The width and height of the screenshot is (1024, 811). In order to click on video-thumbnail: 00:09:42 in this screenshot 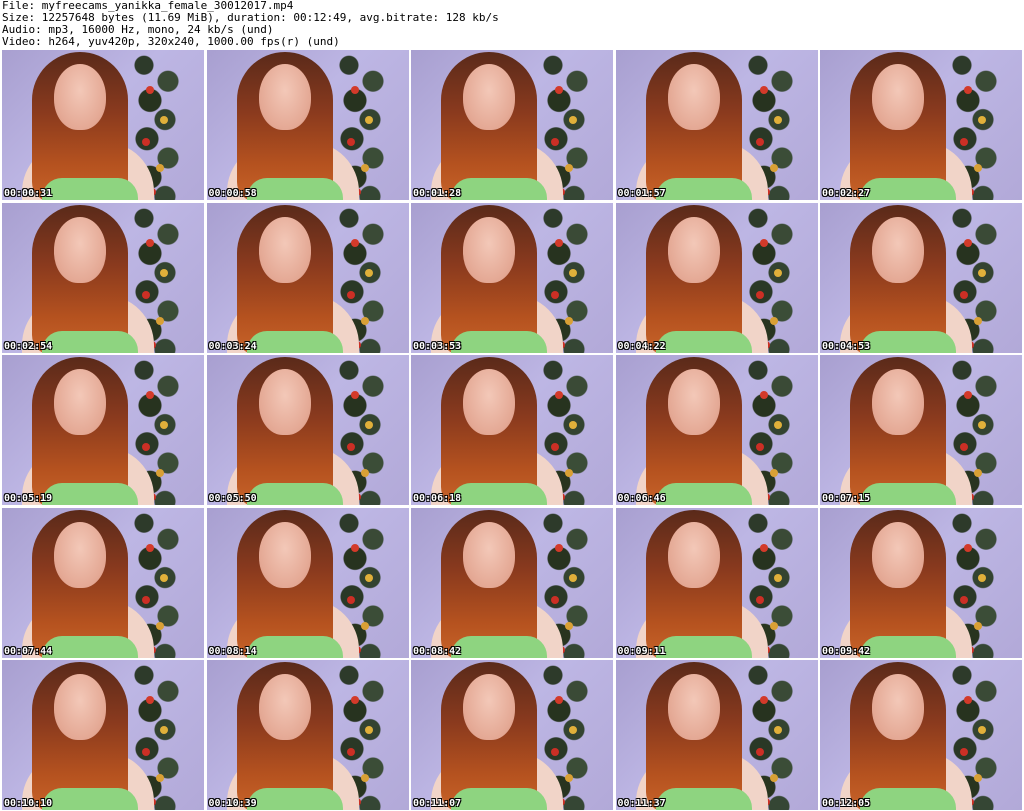, I will do `click(921, 582)`.